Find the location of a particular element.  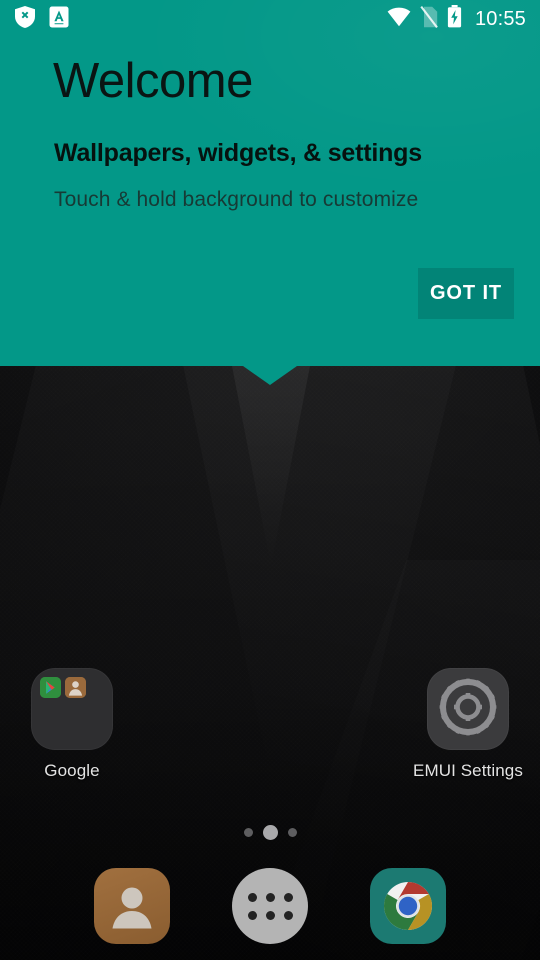

chrome-icon is located at coordinates (408, 906).